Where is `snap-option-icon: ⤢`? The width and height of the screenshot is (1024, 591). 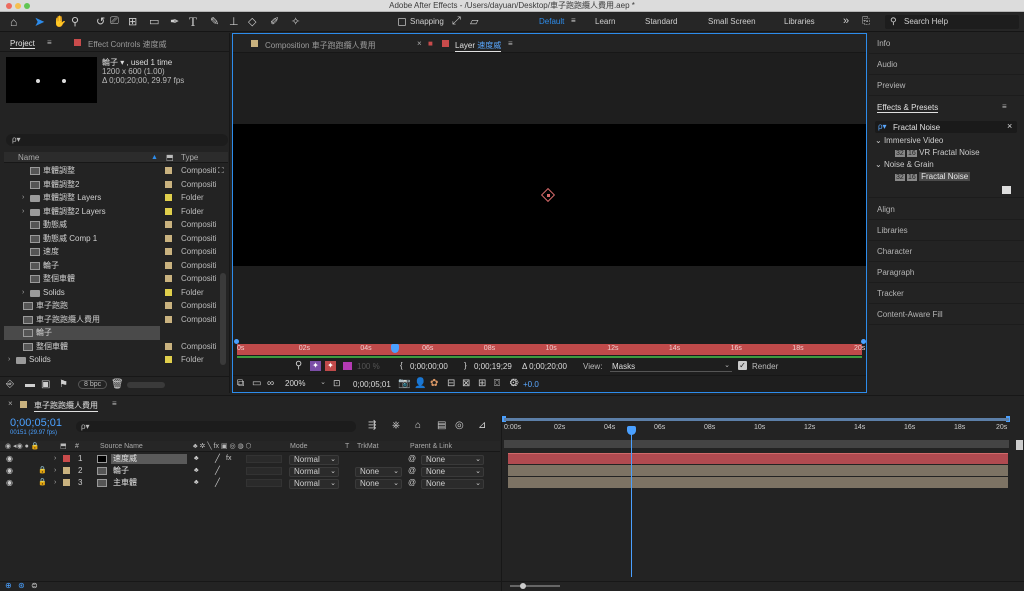
snap-option-icon: ⤢ is located at coordinates (456, 21).